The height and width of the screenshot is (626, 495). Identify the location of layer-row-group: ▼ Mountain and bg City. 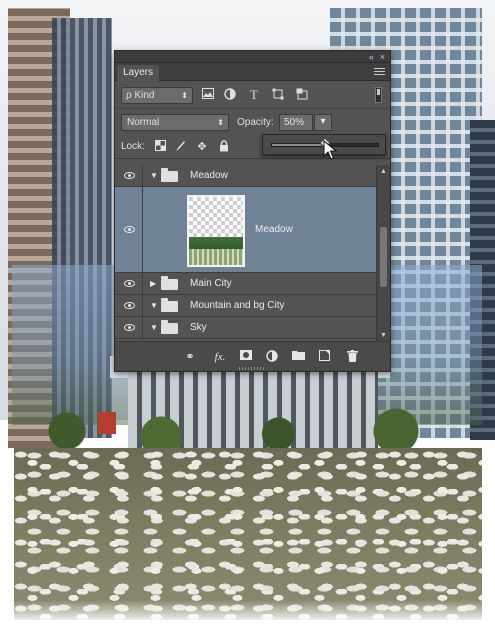
(245, 306).